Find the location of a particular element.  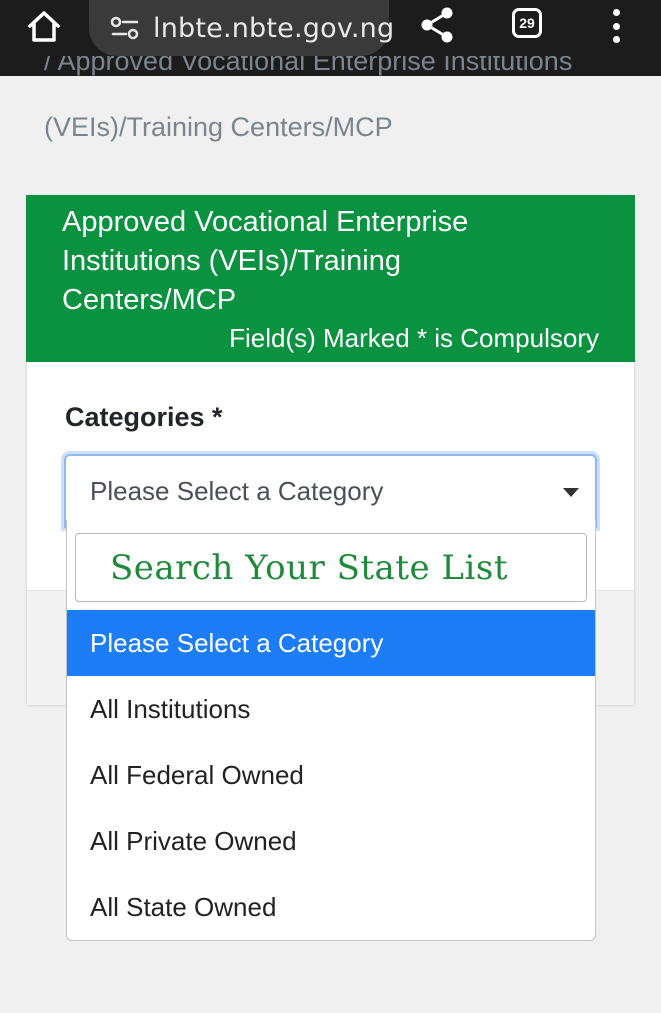

category-select: Please Select a Category is located at coordinates (330, 491).